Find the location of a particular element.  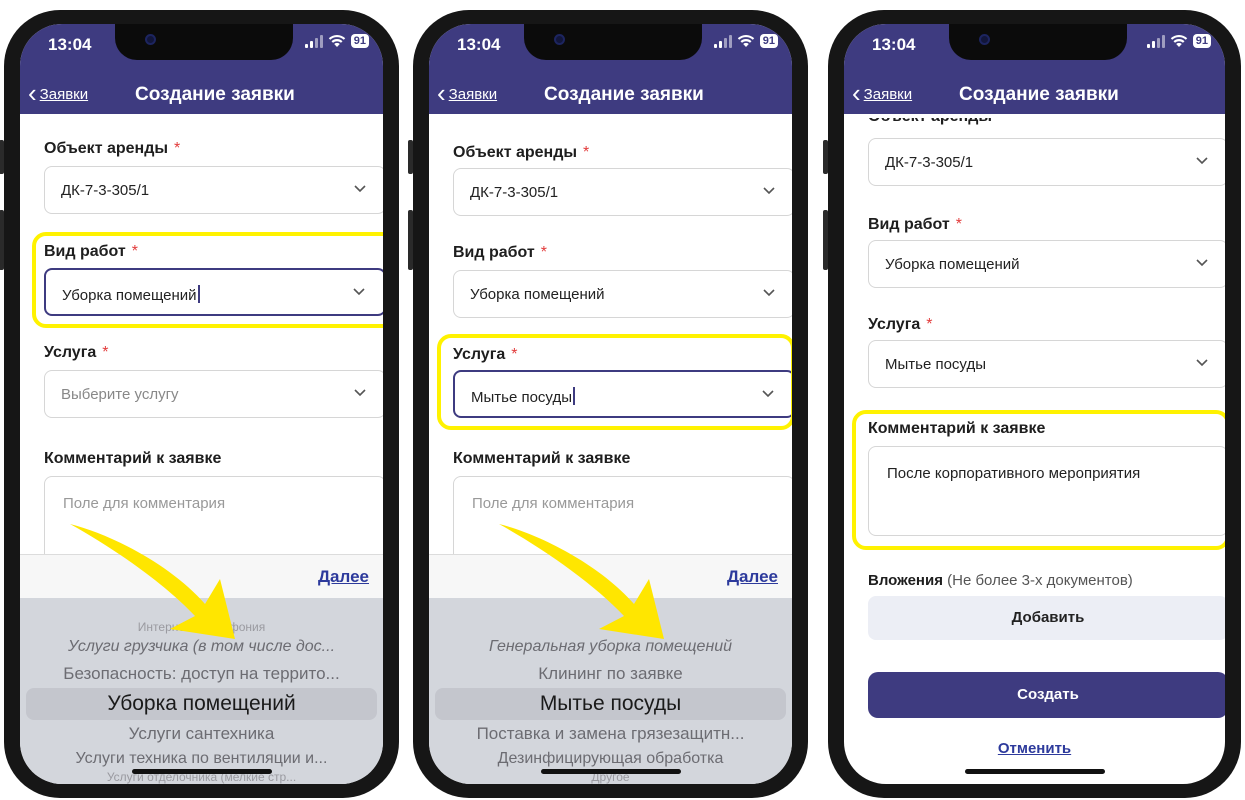

service-placeholder: Выберите услугу is located at coordinates (120, 394).